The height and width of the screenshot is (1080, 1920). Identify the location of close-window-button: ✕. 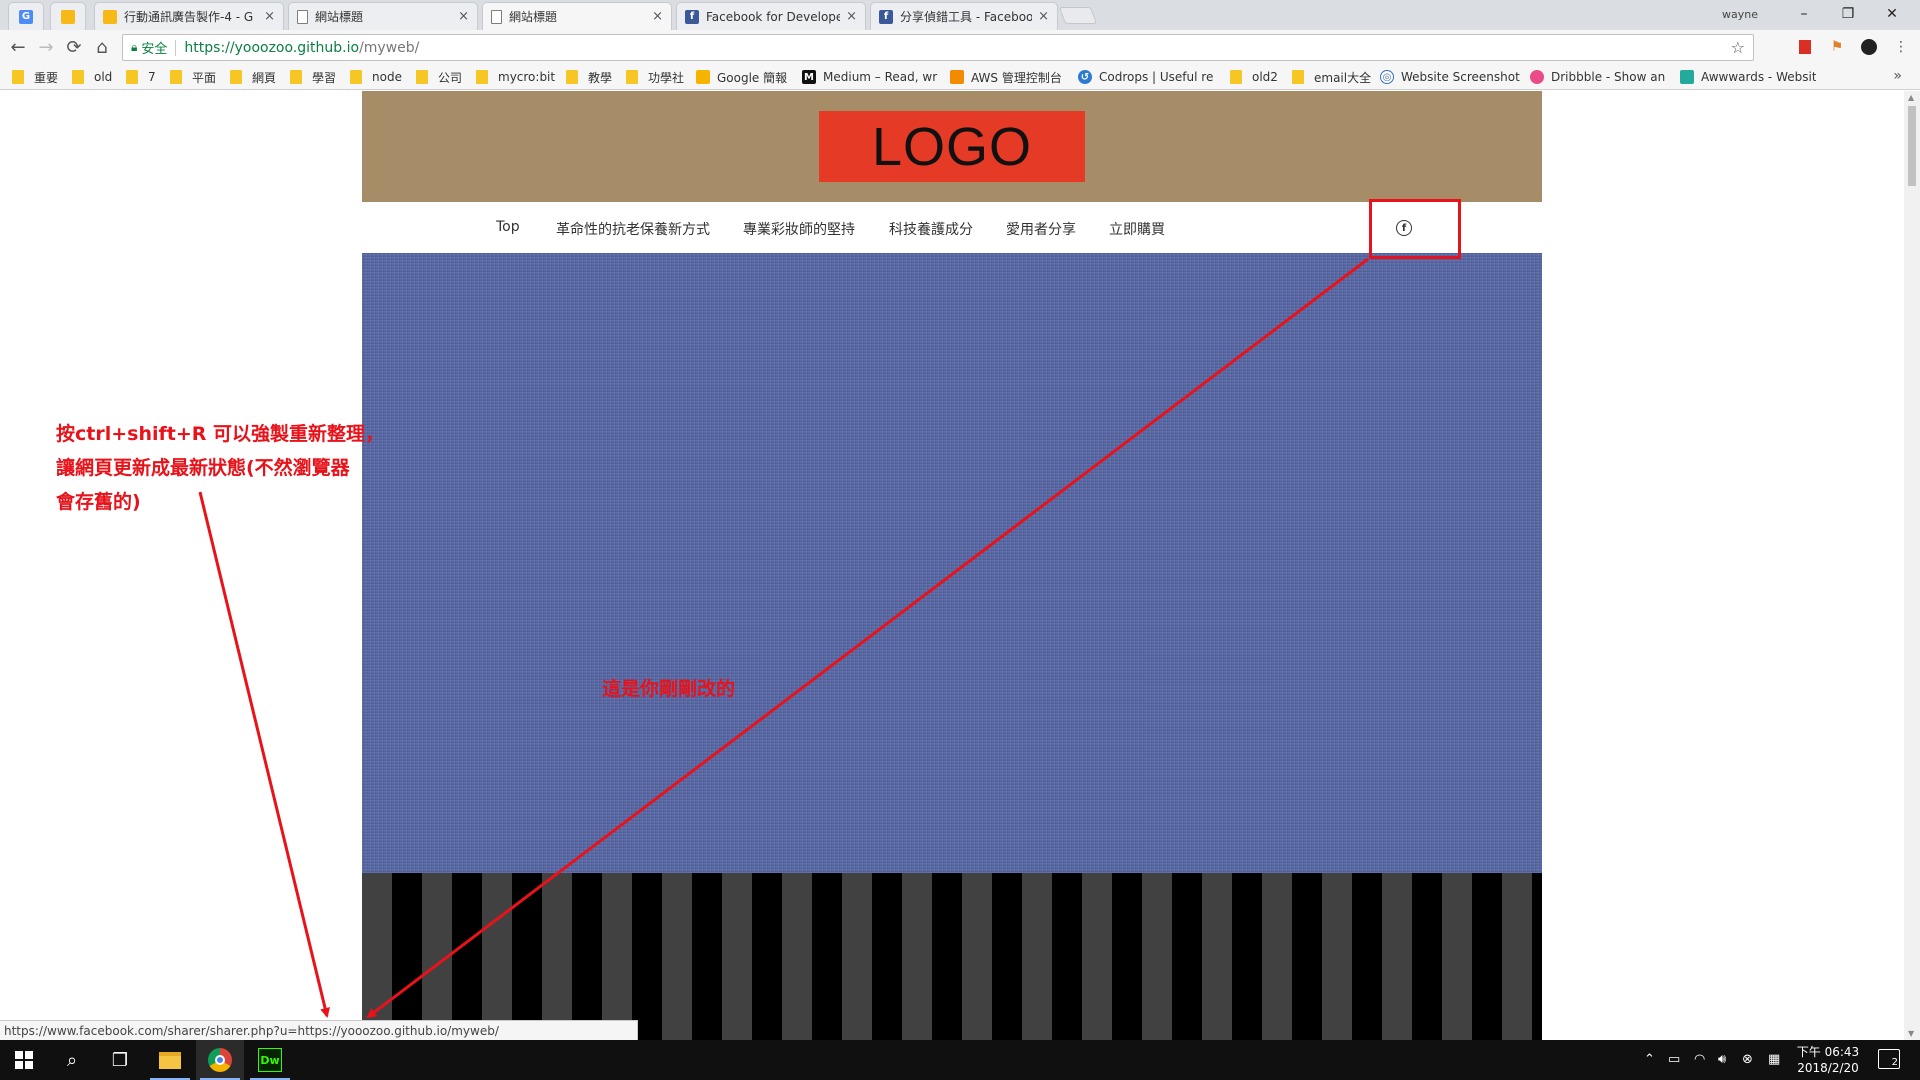
(1892, 14).